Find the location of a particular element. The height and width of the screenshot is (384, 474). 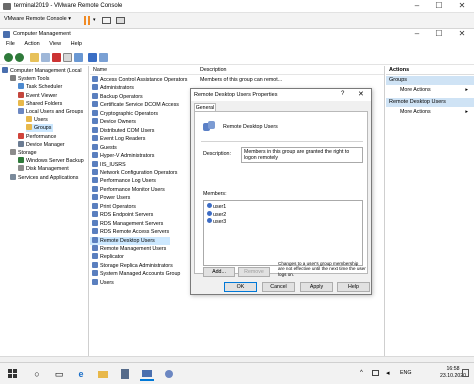

user-icon is located at coordinates (209, 220).